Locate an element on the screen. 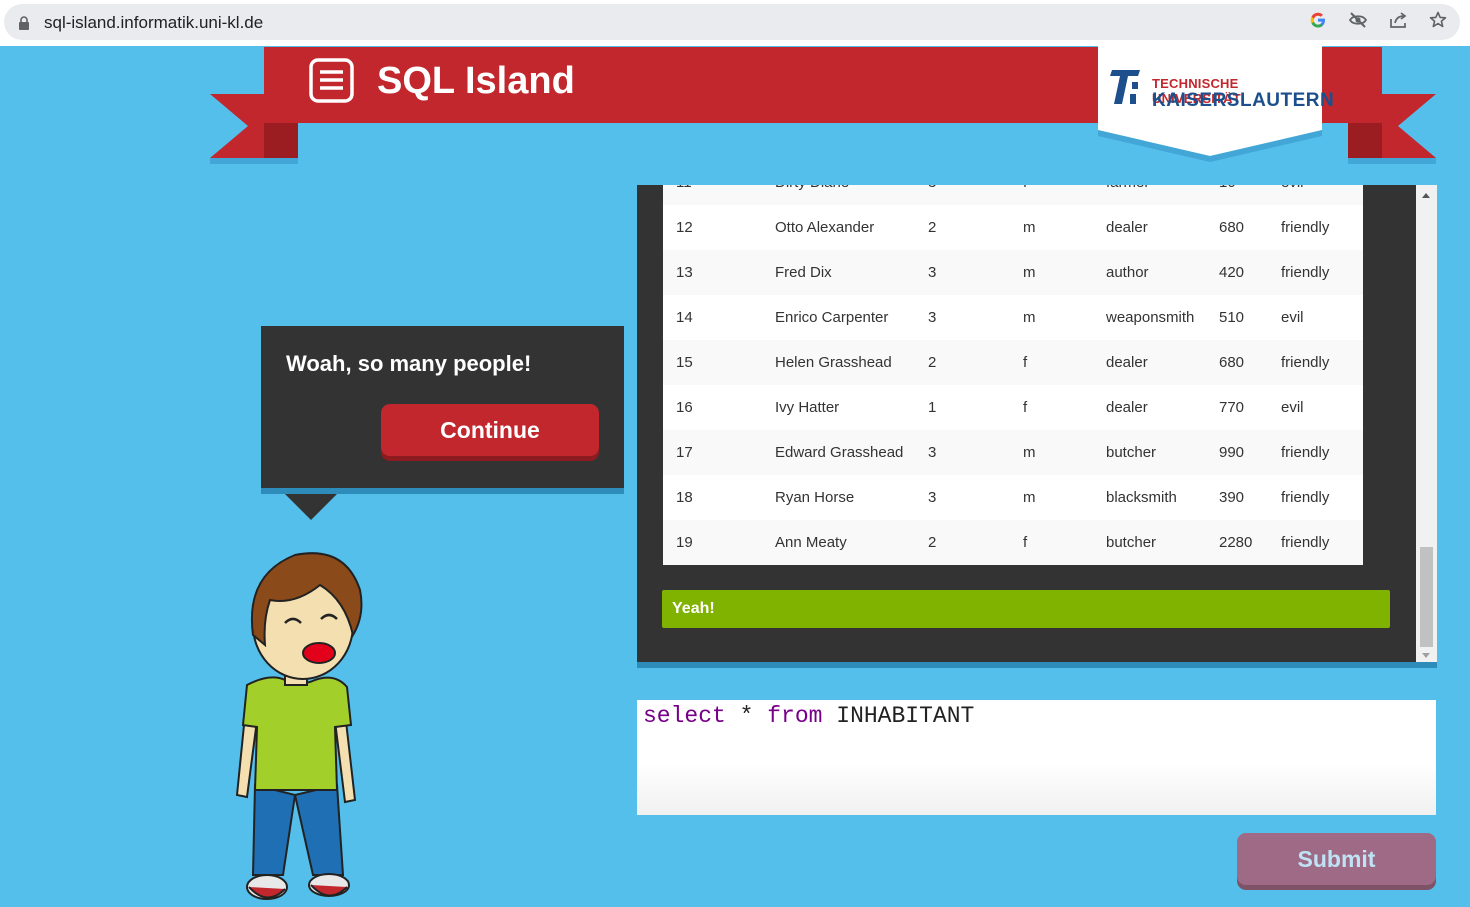 The height and width of the screenshot is (907, 1470). table-row: 19 Ann Meaty 2 f butcher 2280 friendly is located at coordinates (1013, 542).